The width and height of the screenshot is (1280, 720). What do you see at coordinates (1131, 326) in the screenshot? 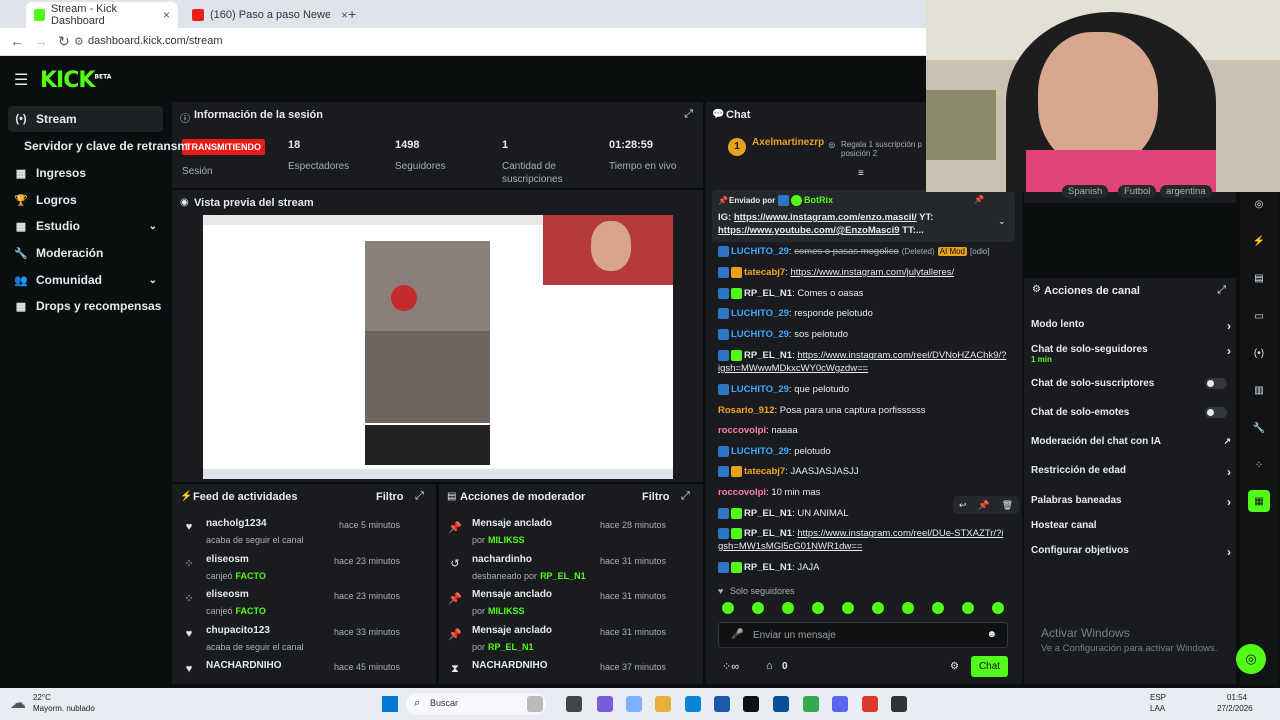
I see `channel-action-0: Modo lento ›` at bounding box center [1131, 326].